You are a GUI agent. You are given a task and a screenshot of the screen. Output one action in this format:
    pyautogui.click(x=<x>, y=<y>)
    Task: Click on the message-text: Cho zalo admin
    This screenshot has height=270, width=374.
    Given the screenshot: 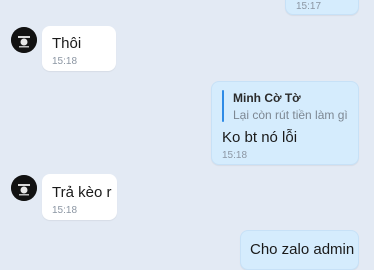 What is the action you would take?
    pyautogui.click(x=302, y=249)
    